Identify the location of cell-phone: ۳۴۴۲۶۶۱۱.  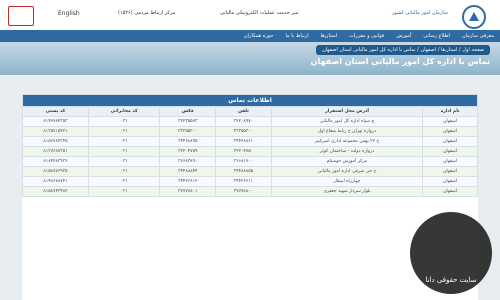
(243, 181).